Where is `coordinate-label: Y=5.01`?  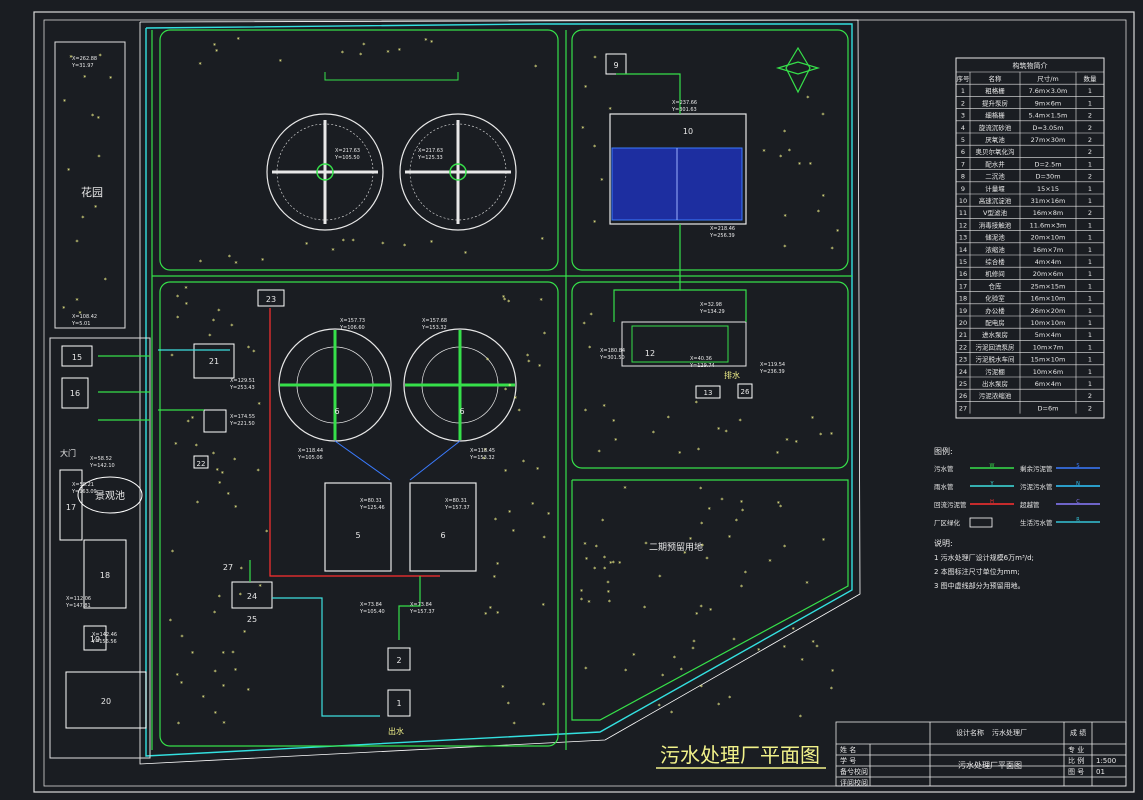 coordinate-label: Y=5.01 is located at coordinates (80, 324).